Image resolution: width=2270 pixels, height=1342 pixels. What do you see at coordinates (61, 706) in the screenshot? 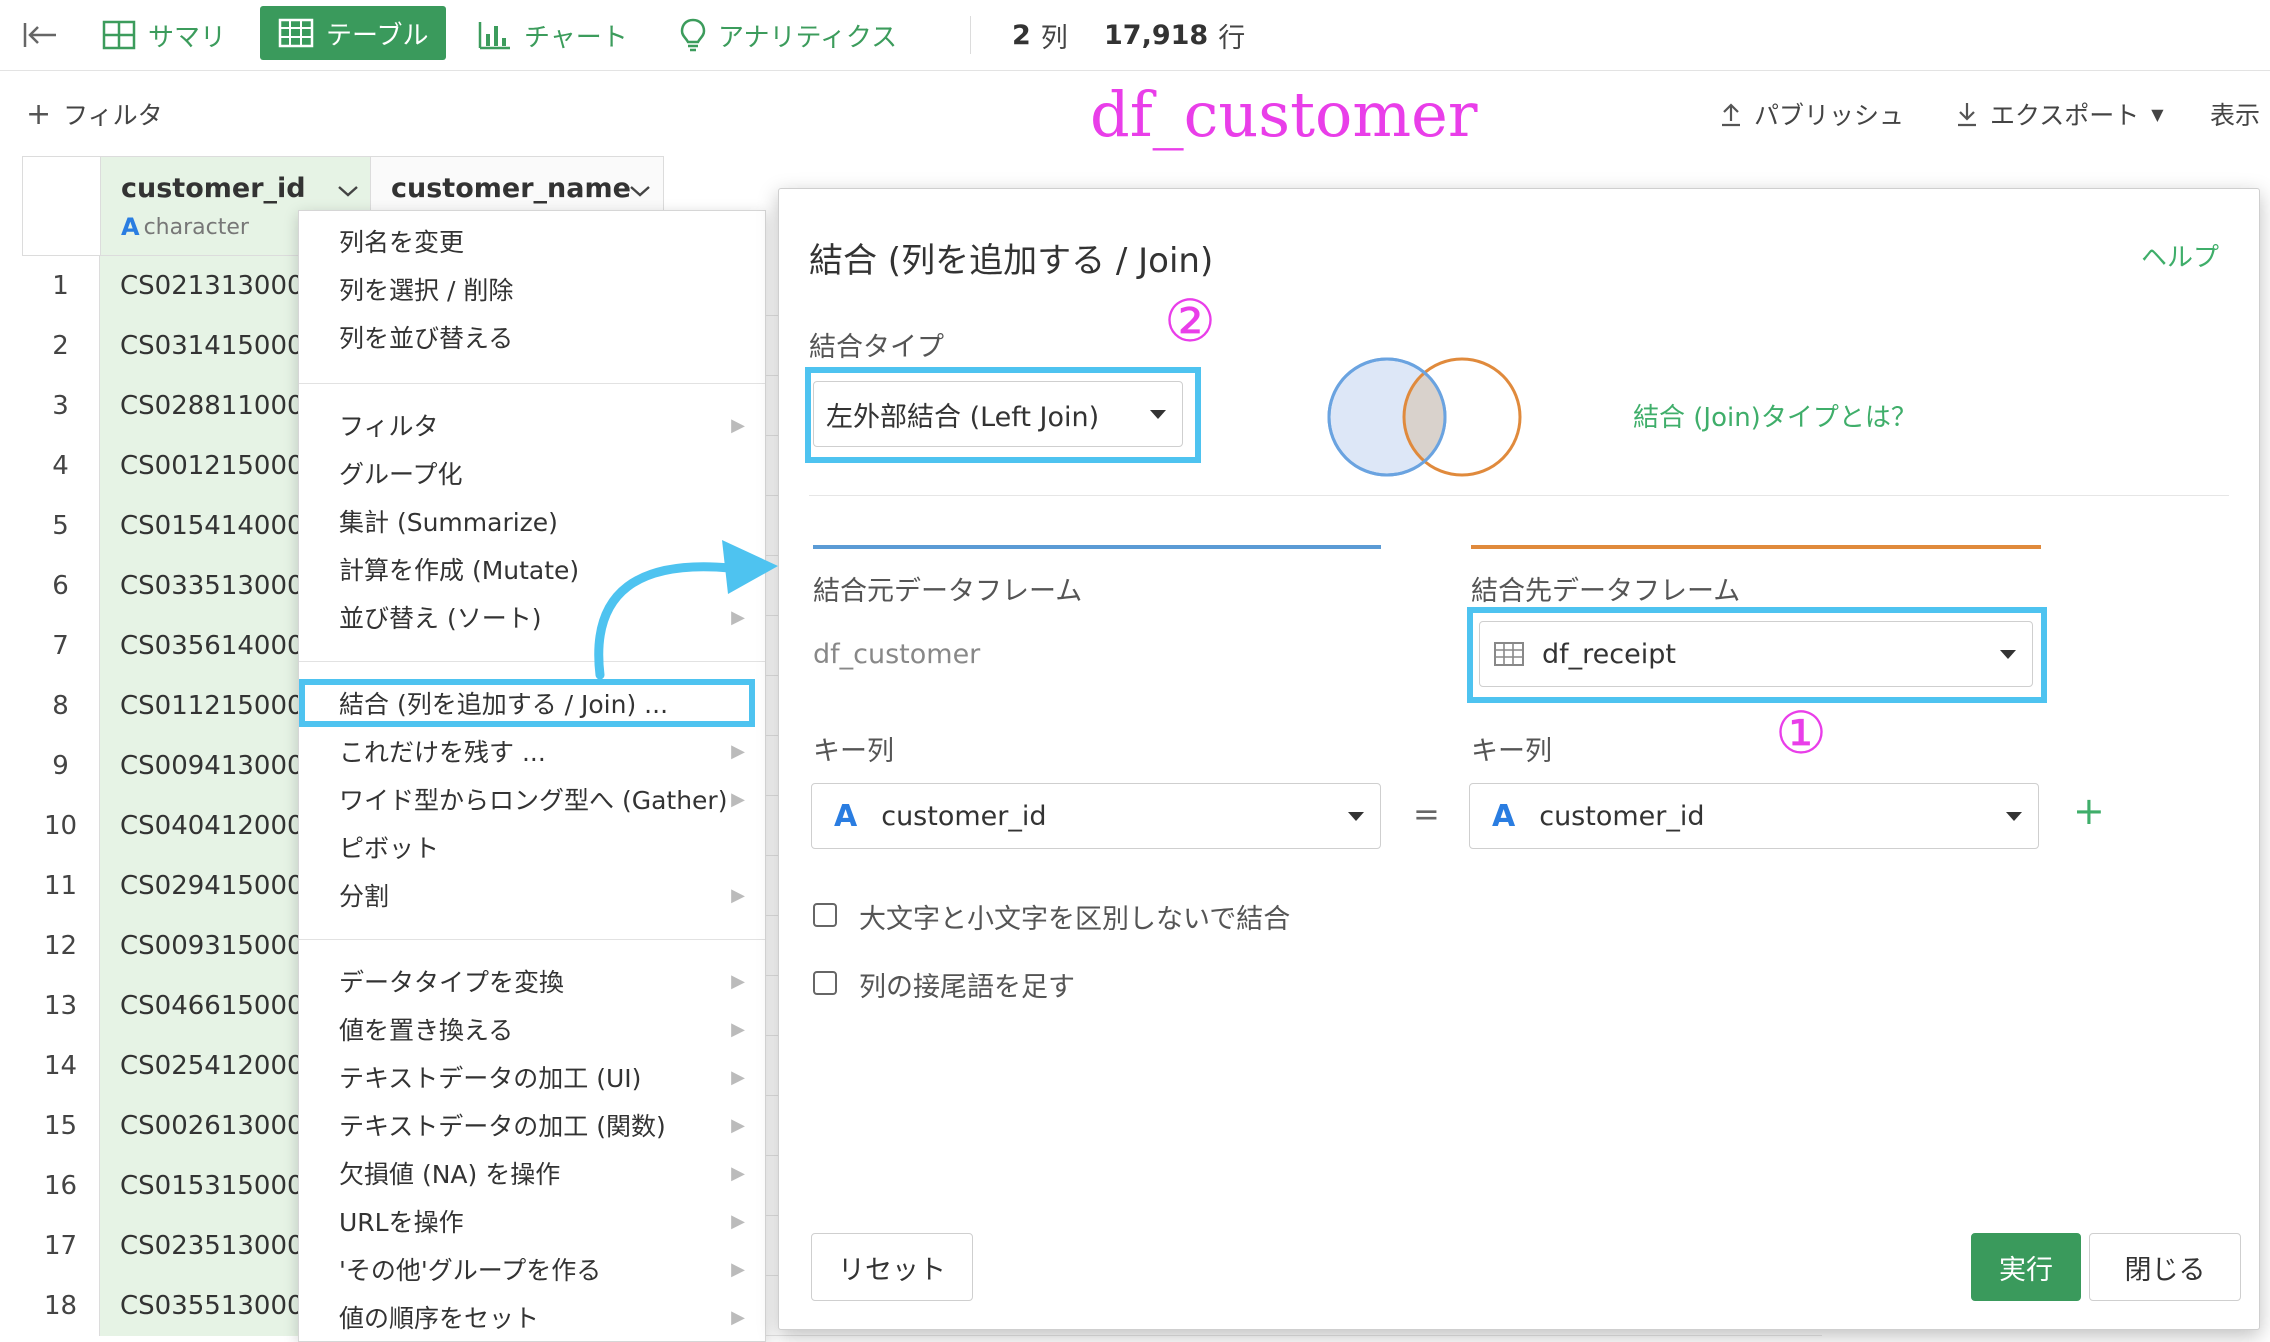
I see `row-number: 8` at bounding box center [61, 706].